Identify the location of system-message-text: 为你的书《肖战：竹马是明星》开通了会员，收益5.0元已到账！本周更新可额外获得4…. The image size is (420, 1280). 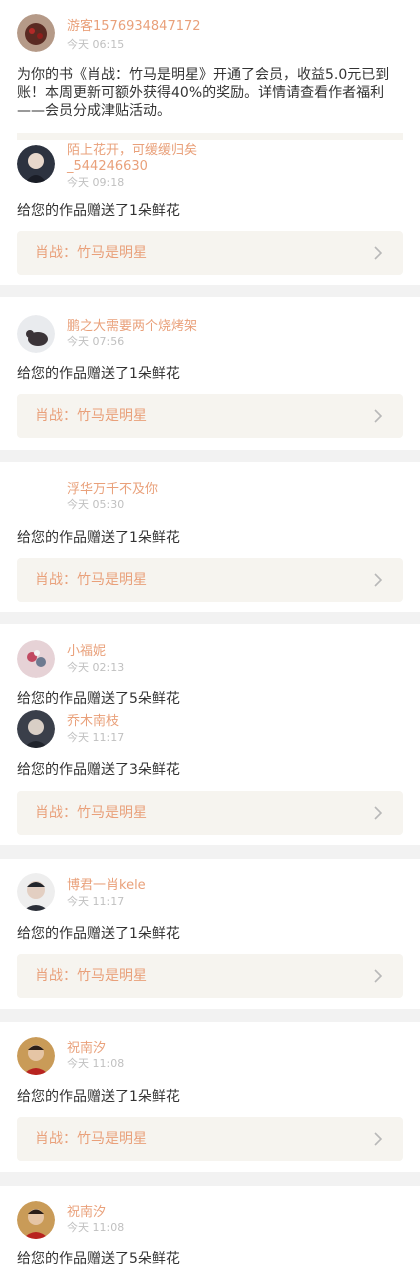
(203, 93).